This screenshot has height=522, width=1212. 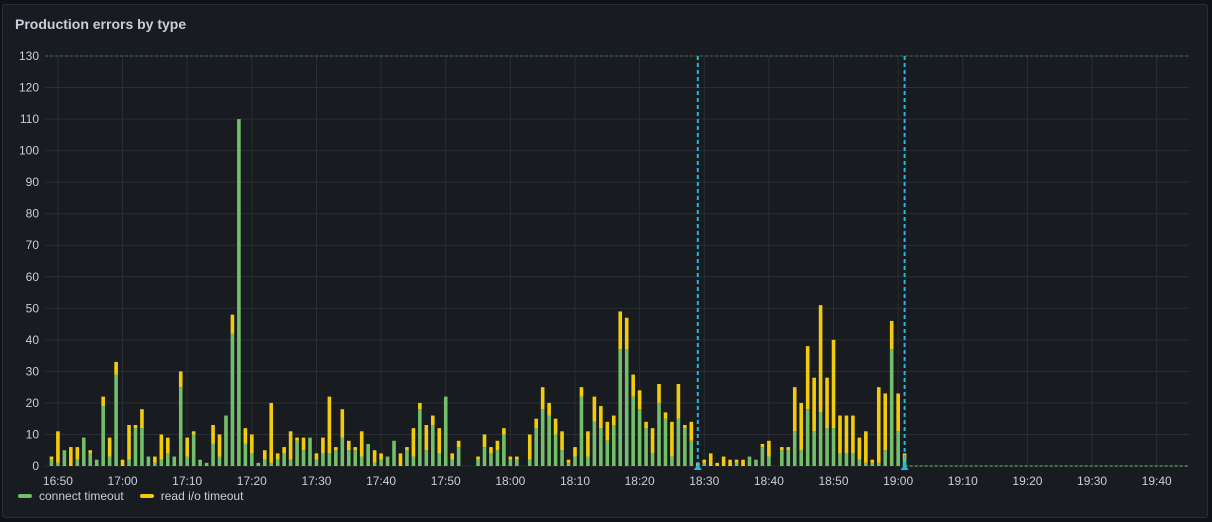 What do you see at coordinates (33, 182) in the screenshot?
I see `y-tick-label: 90` at bounding box center [33, 182].